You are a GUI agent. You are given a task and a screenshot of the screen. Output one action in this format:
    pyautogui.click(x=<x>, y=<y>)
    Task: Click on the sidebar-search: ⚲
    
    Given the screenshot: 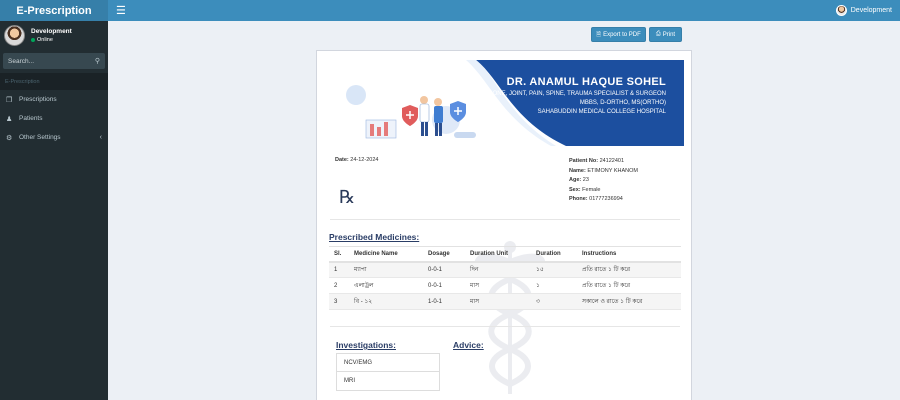 What is the action you would take?
    pyautogui.click(x=54, y=61)
    